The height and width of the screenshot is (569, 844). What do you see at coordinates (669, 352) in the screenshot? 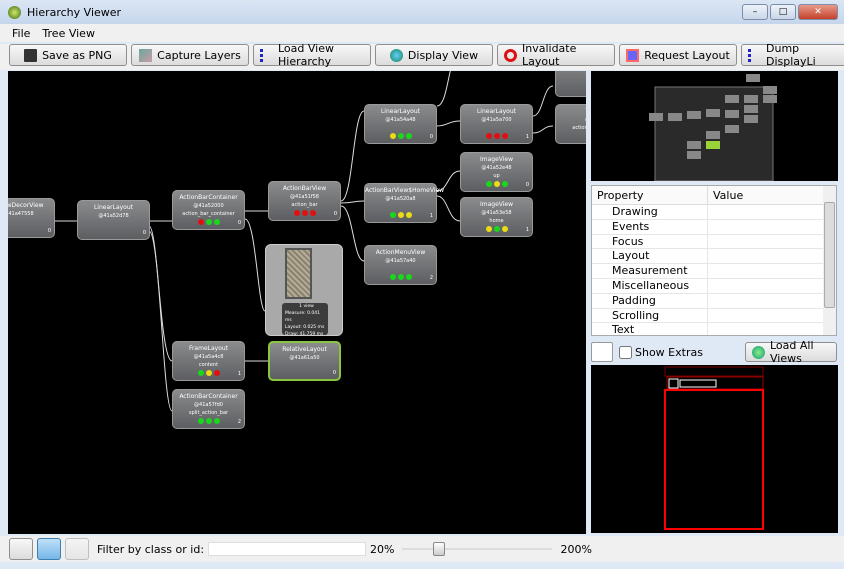
I see `show-extras-label: Show Extras` at bounding box center [669, 352].